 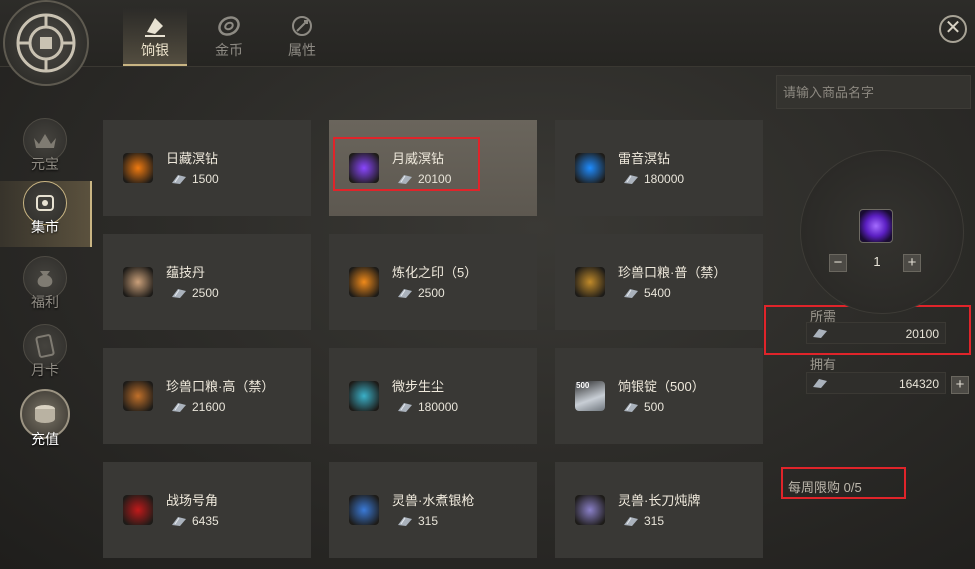 I want to click on tab-label: 属性, so click(x=302, y=50).